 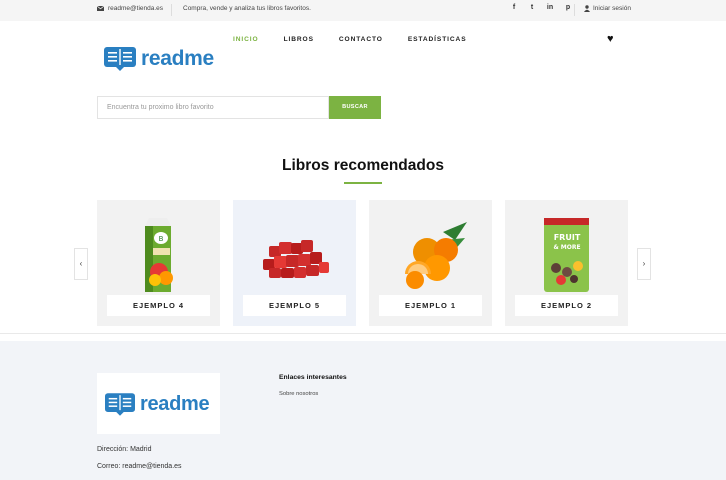 I want to click on product-card: EJEMPLO 1, so click(x=430, y=263).